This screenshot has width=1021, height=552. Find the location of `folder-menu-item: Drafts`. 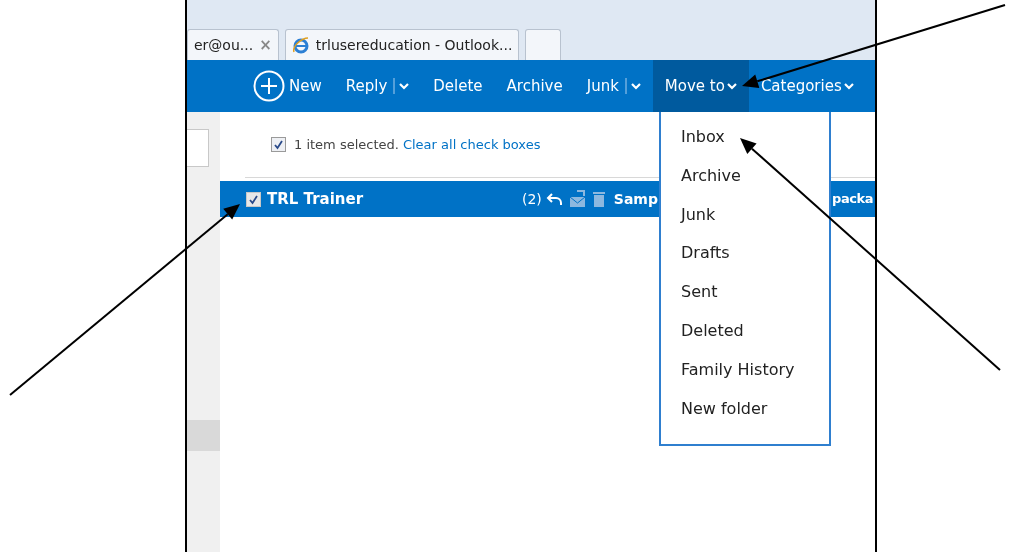

folder-menu-item: Drafts is located at coordinates (745, 261).